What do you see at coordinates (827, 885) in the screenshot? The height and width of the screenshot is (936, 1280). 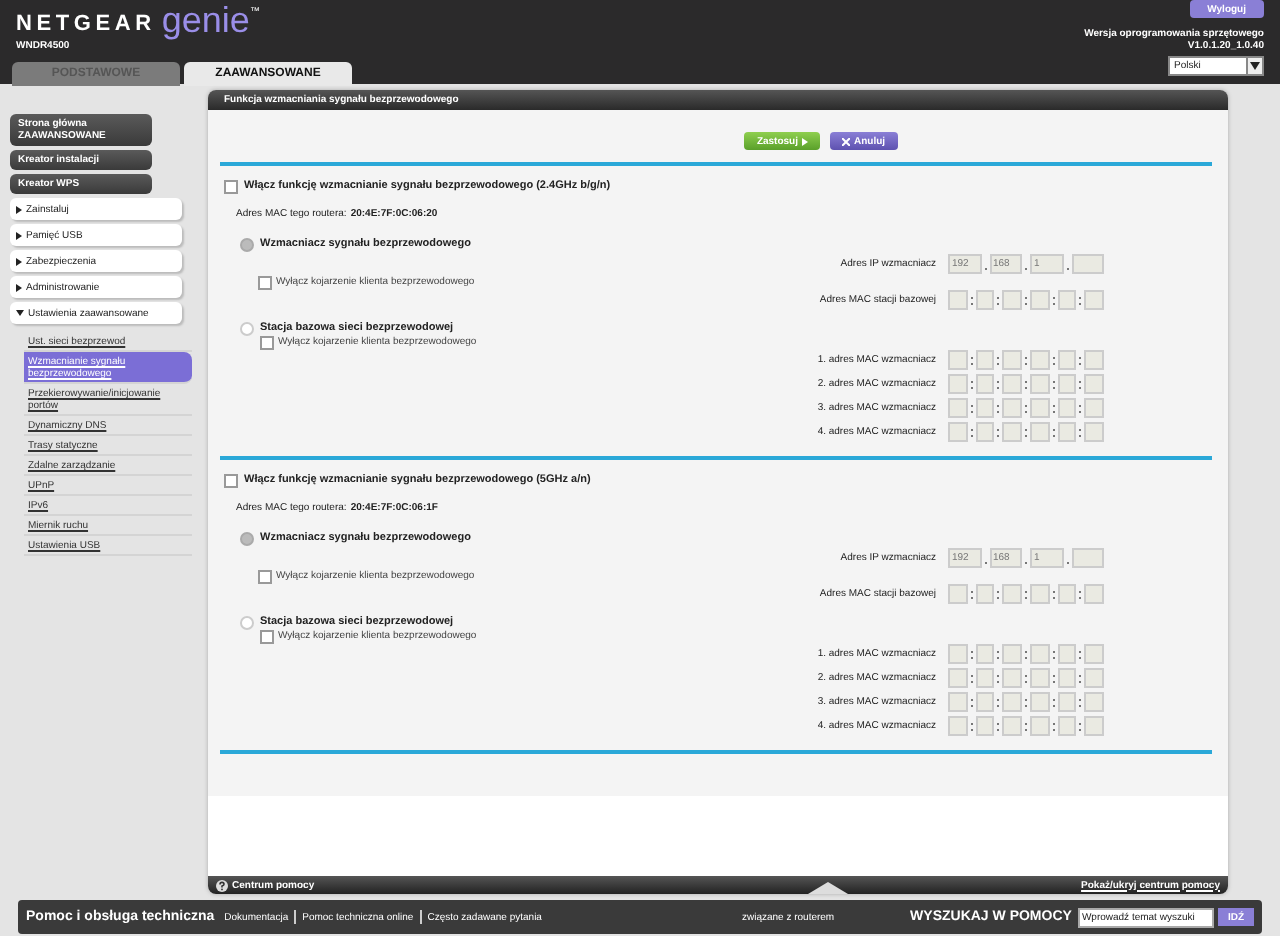 I see `expand-arrow-icon` at bounding box center [827, 885].